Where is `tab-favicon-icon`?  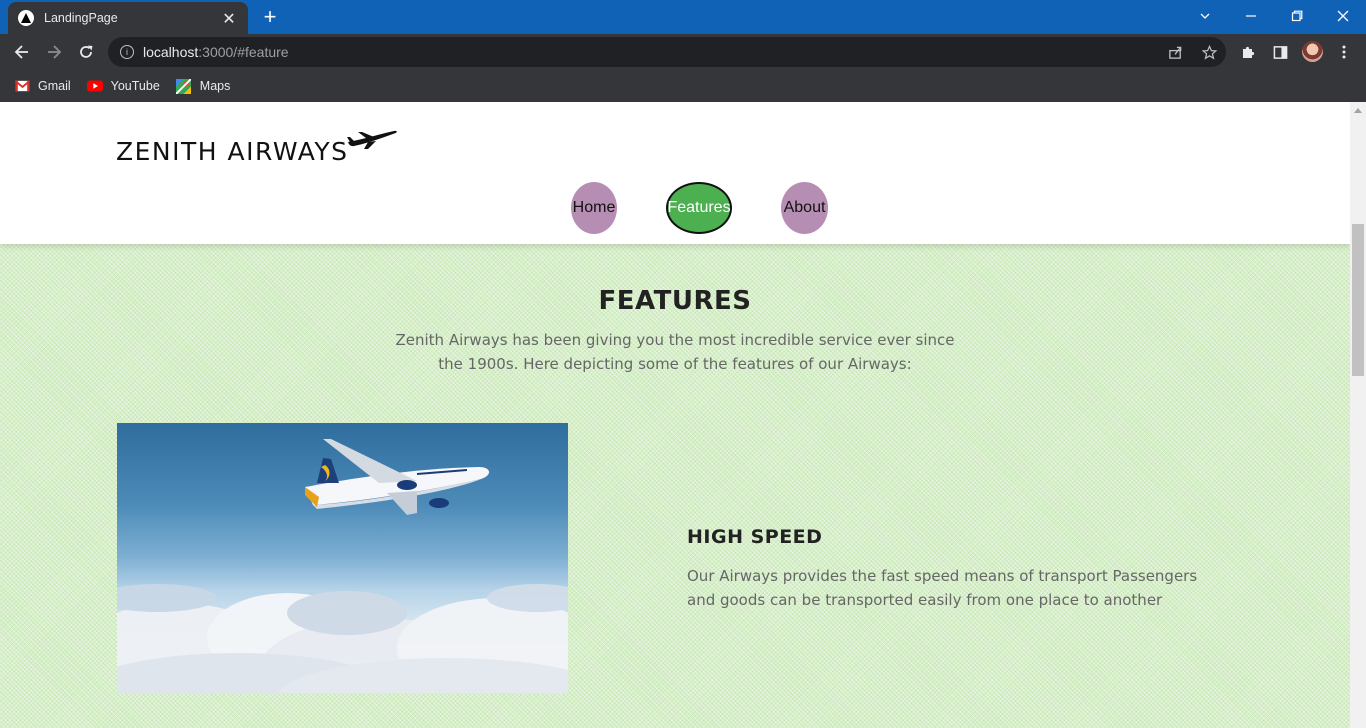 tab-favicon-icon is located at coordinates (26, 18).